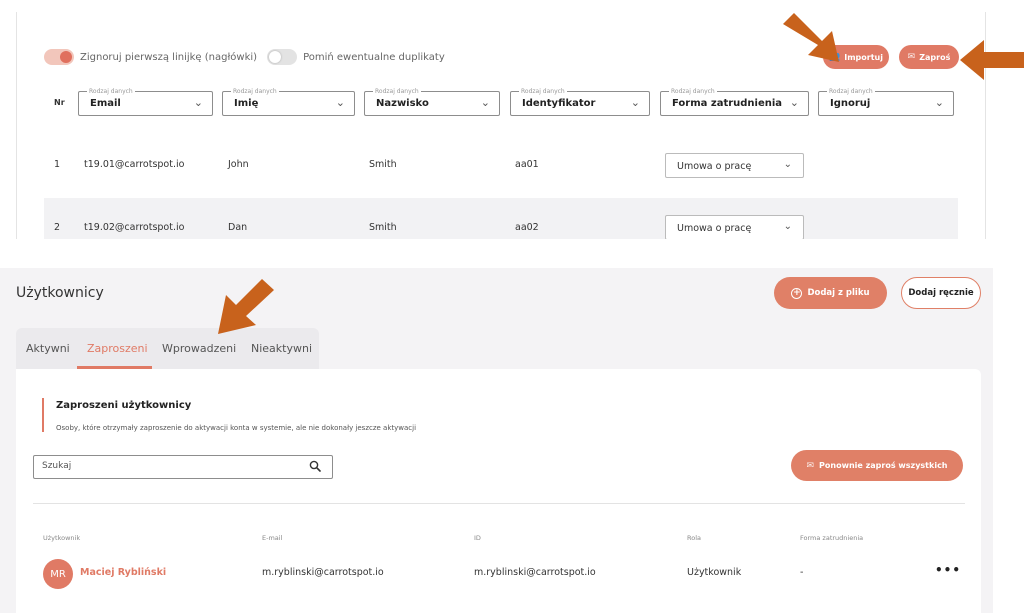 The height and width of the screenshot is (613, 1031). Describe the element at coordinates (886, 101) in the screenshot. I see `column-type-select-ignore: Rodzaj danych Ignoruj ⌄` at that location.